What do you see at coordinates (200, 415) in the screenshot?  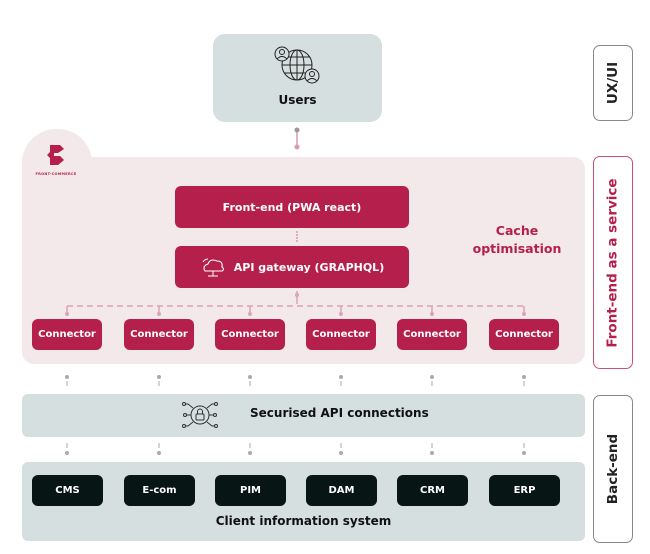 I see `lock-network-icon` at bounding box center [200, 415].